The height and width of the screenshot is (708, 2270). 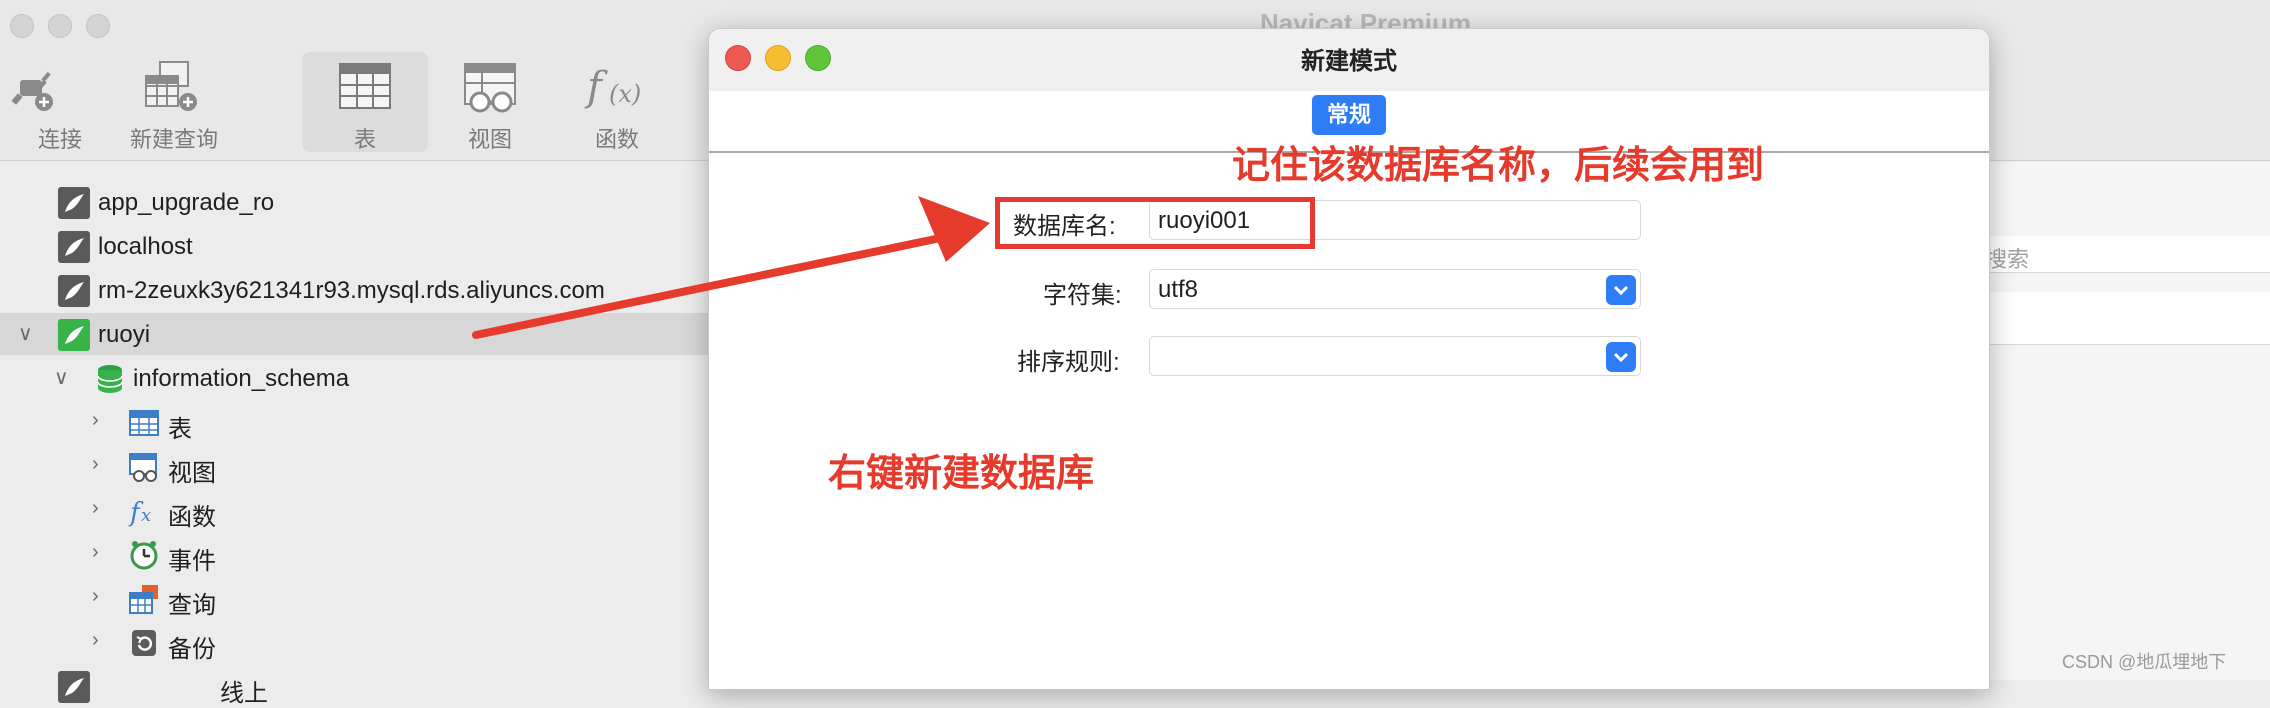 I want to click on toolbar-connect-label: 连接, so click(x=59, y=139).